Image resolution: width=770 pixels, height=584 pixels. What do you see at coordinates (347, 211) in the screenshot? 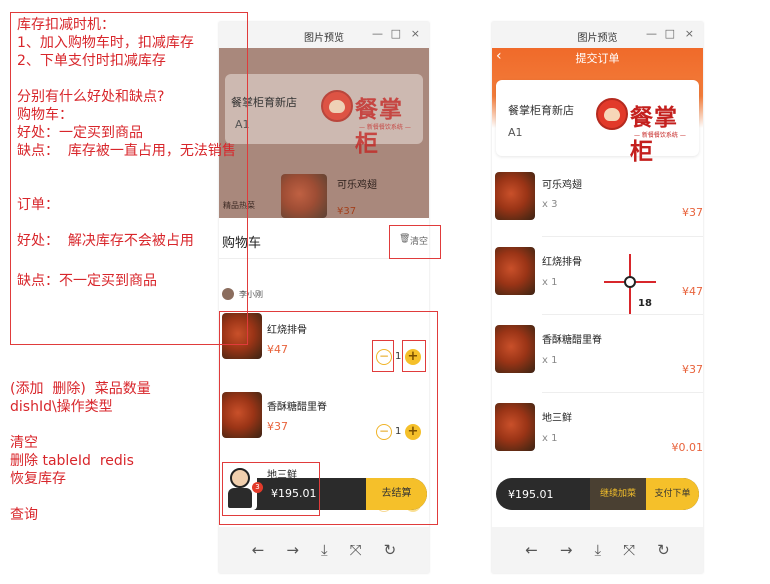
I see `bg-dish-price: ¥37` at bounding box center [347, 211].